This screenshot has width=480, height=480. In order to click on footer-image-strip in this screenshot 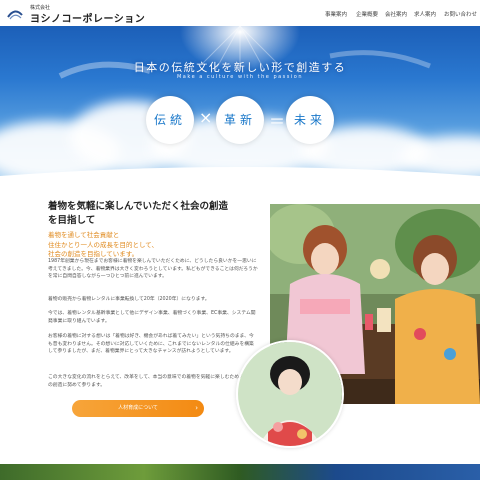, I will do `click(240, 472)`.